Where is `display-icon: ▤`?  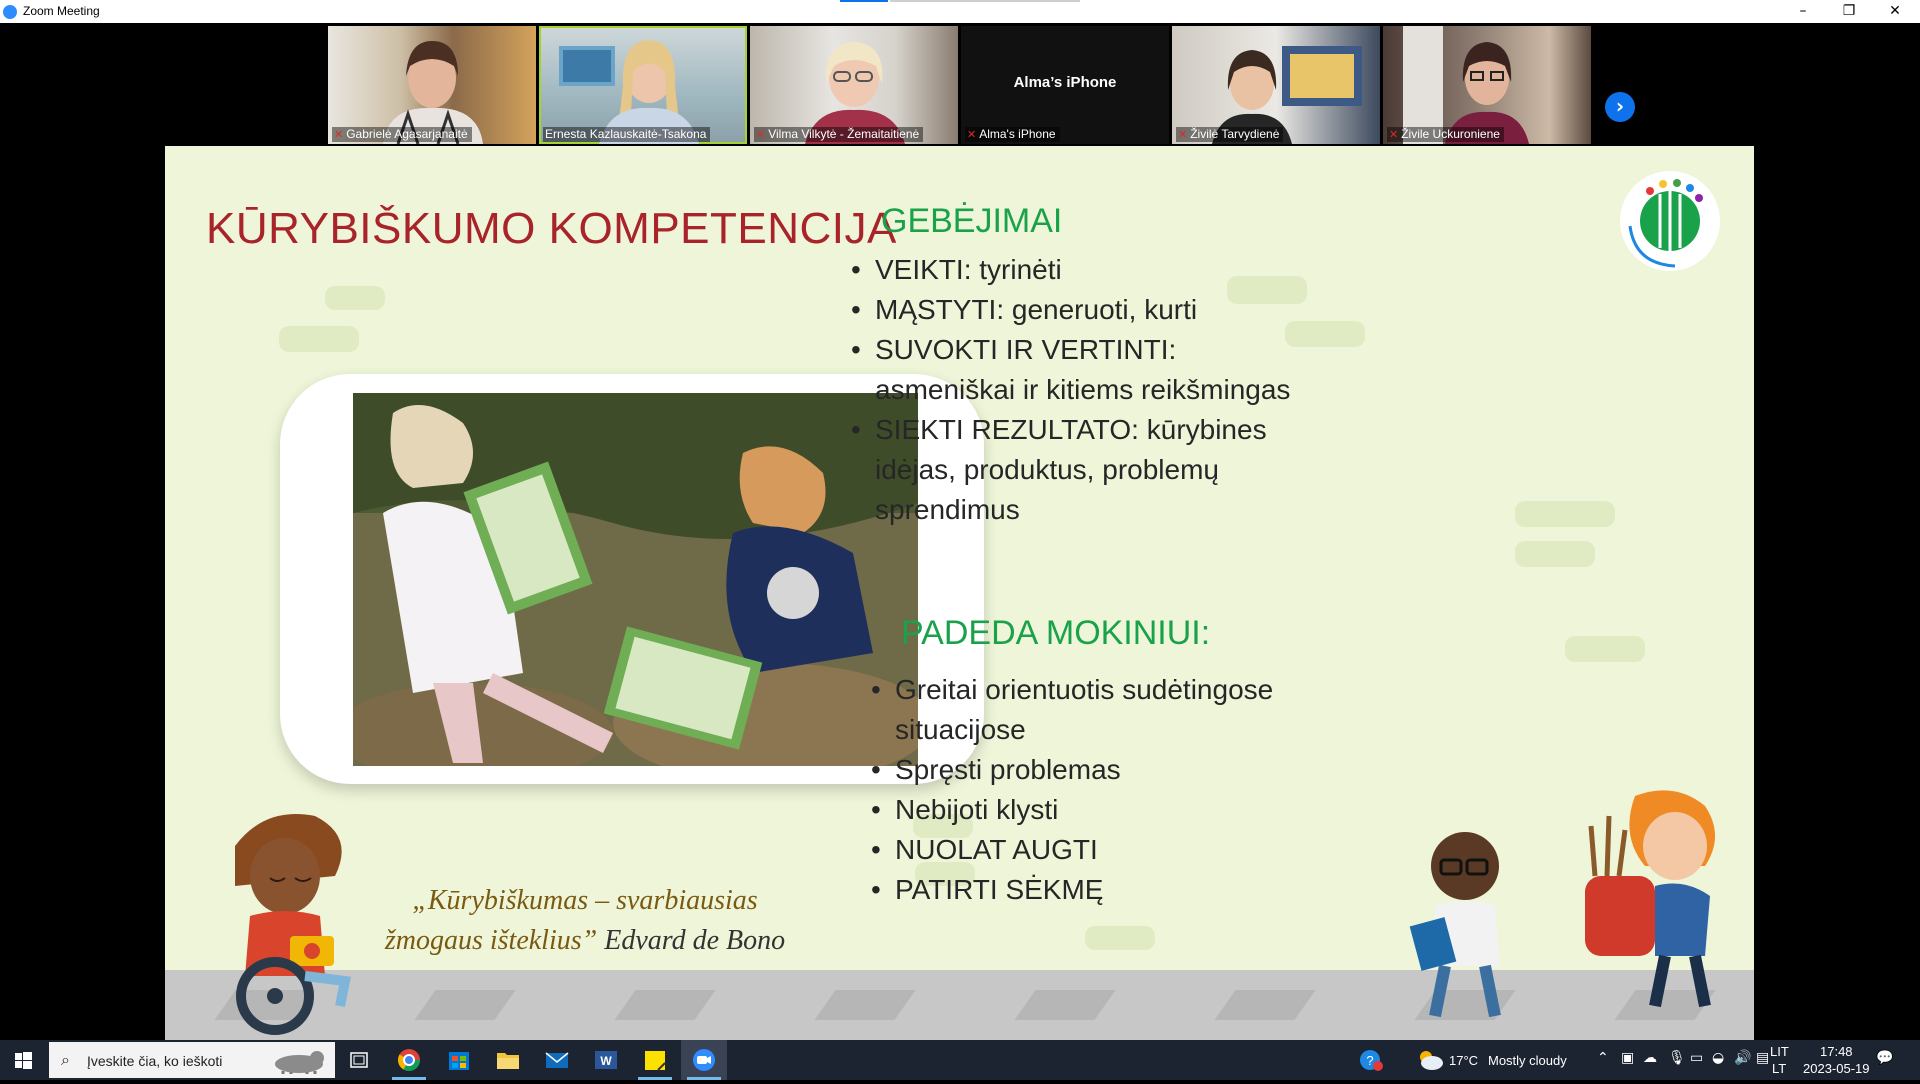
display-icon: ▤ is located at coordinates (1762, 1058).